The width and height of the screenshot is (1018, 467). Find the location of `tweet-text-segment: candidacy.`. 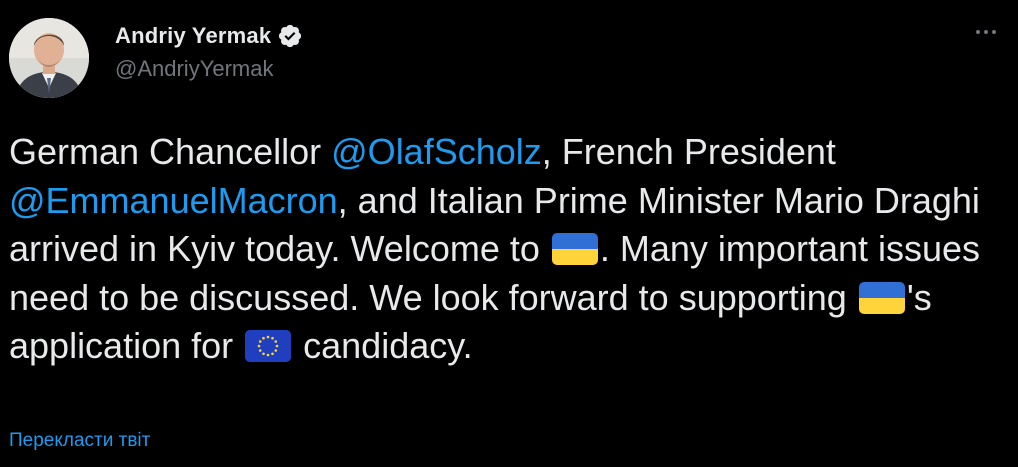

tweet-text-segment: candidacy. is located at coordinates (383, 345).